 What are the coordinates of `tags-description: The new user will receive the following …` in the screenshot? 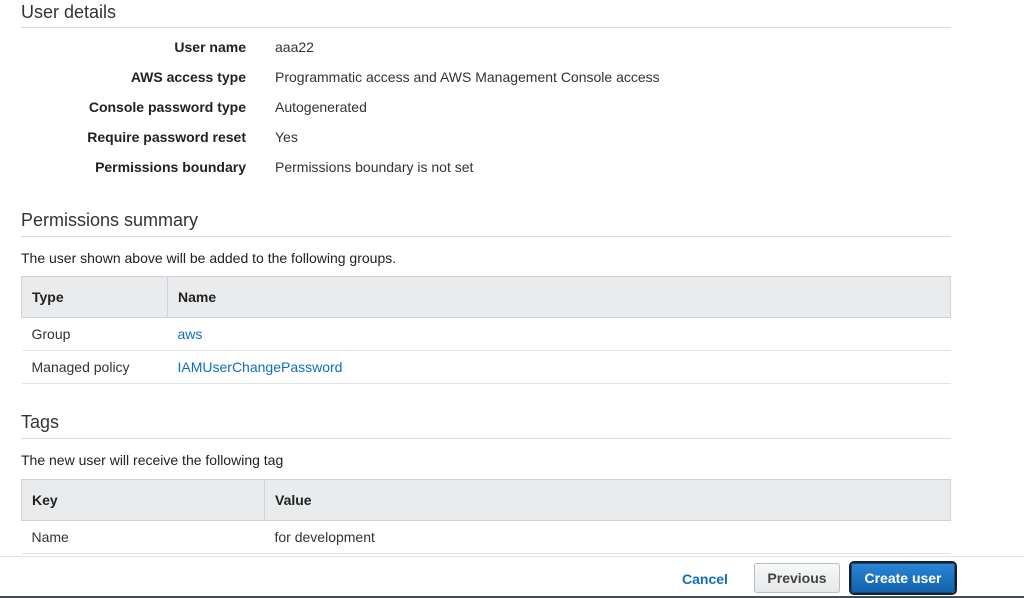 It's located at (152, 460).